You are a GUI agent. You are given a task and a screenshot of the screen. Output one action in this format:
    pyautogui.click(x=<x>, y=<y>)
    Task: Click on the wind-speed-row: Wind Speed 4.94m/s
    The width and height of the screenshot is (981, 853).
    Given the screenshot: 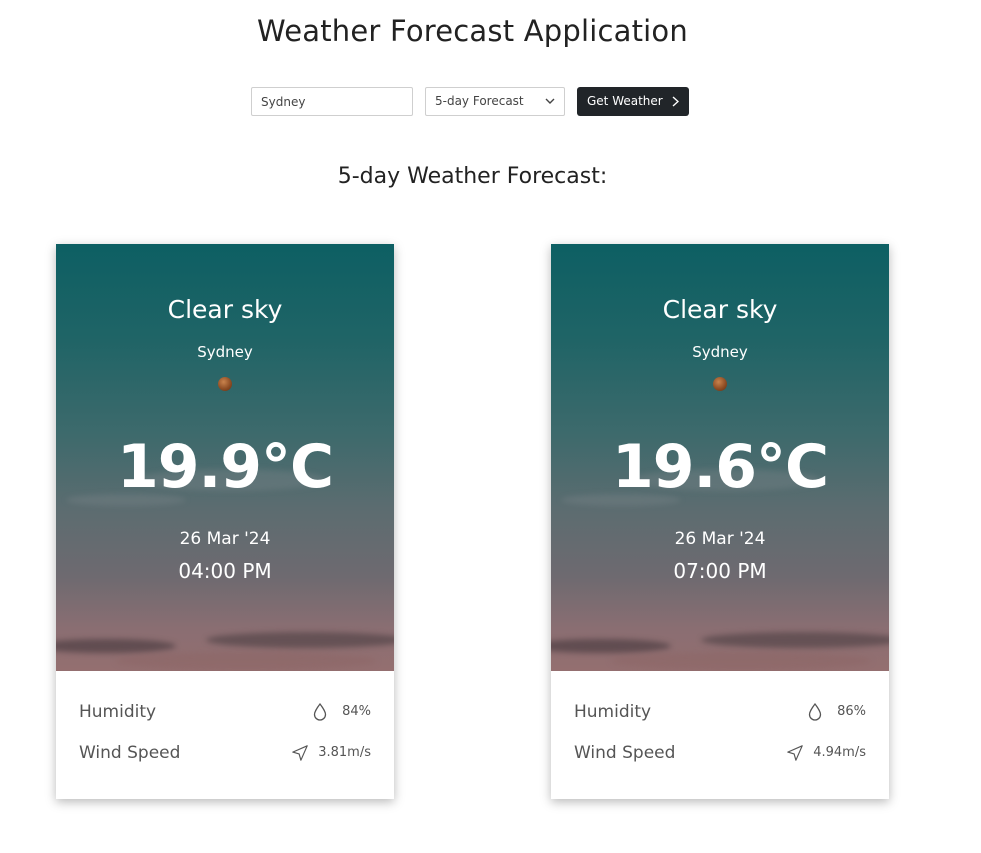 What is the action you would take?
    pyautogui.click(x=720, y=755)
    